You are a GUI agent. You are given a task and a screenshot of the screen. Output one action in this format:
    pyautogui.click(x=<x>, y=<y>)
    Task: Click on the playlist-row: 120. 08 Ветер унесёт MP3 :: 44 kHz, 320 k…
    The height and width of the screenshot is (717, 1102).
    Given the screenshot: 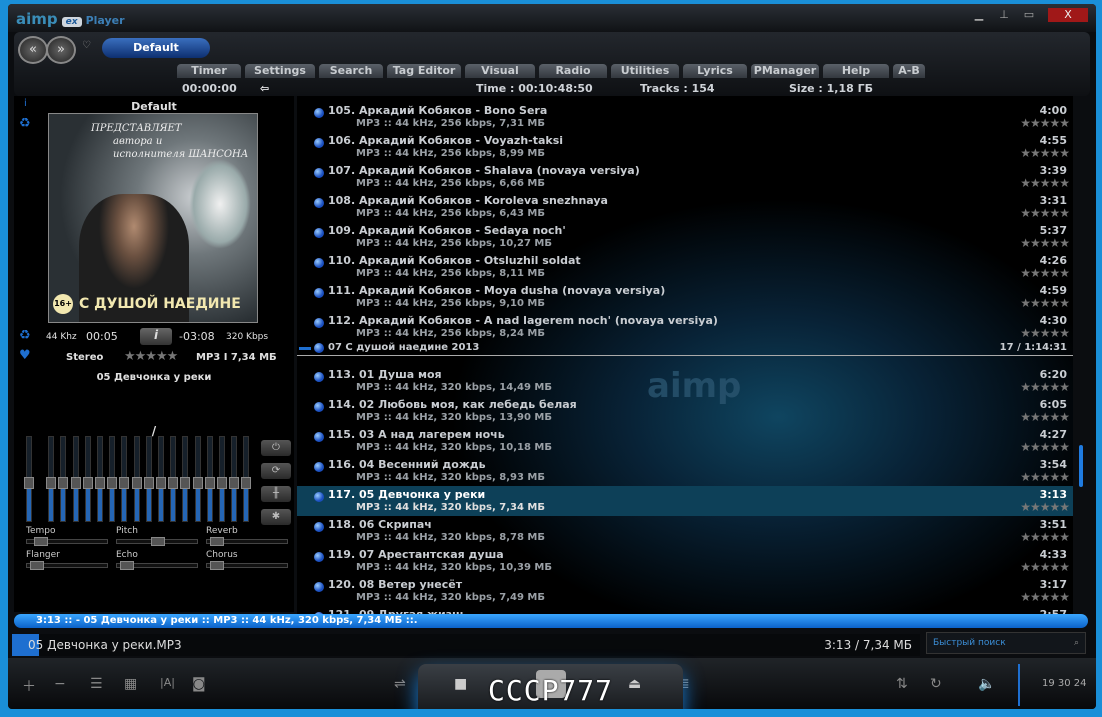 What is the action you would take?
    pyautogui.click(x=685, y=591)
    